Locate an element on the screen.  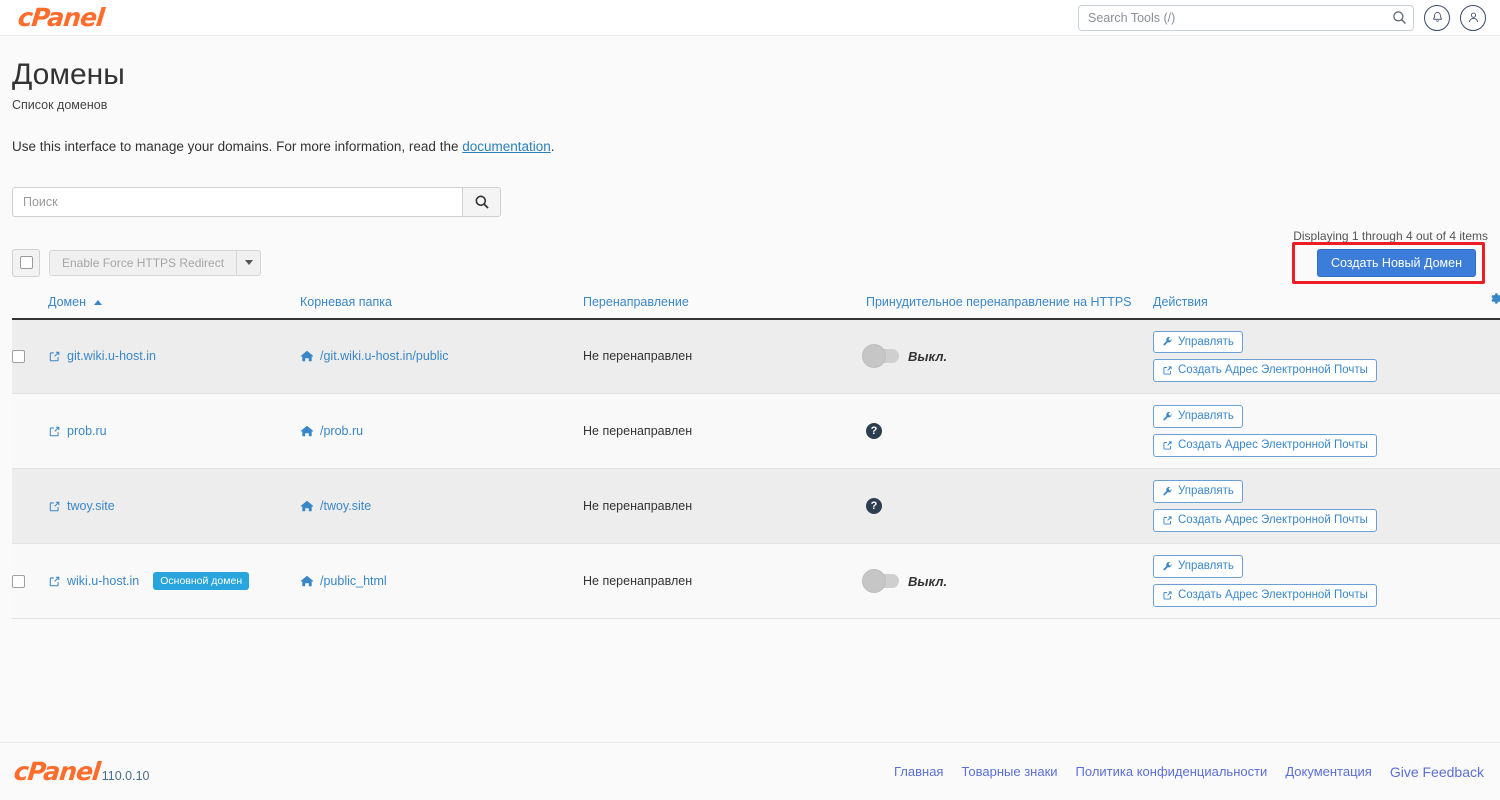
page-title: Домены is located at coordinates (68, 74).